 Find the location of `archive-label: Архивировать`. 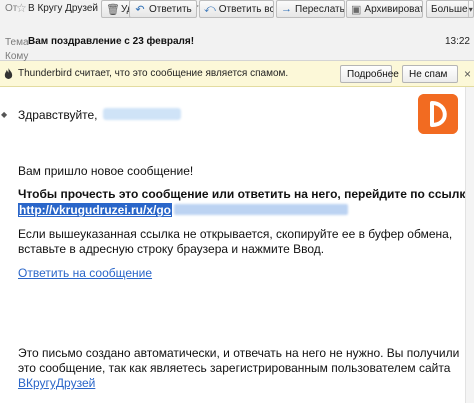

archive-label: Архивировать is located at coordinates (393, 9).